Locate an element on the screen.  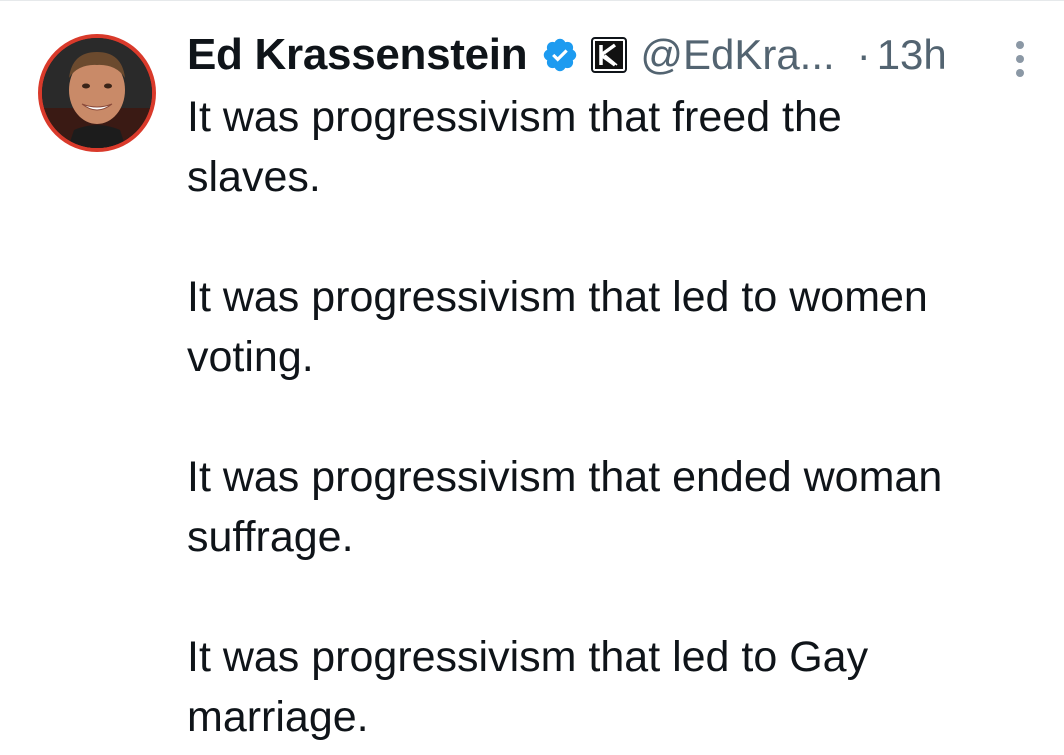
paragraph-line: suffrage. is located at coordinates (270, 537).